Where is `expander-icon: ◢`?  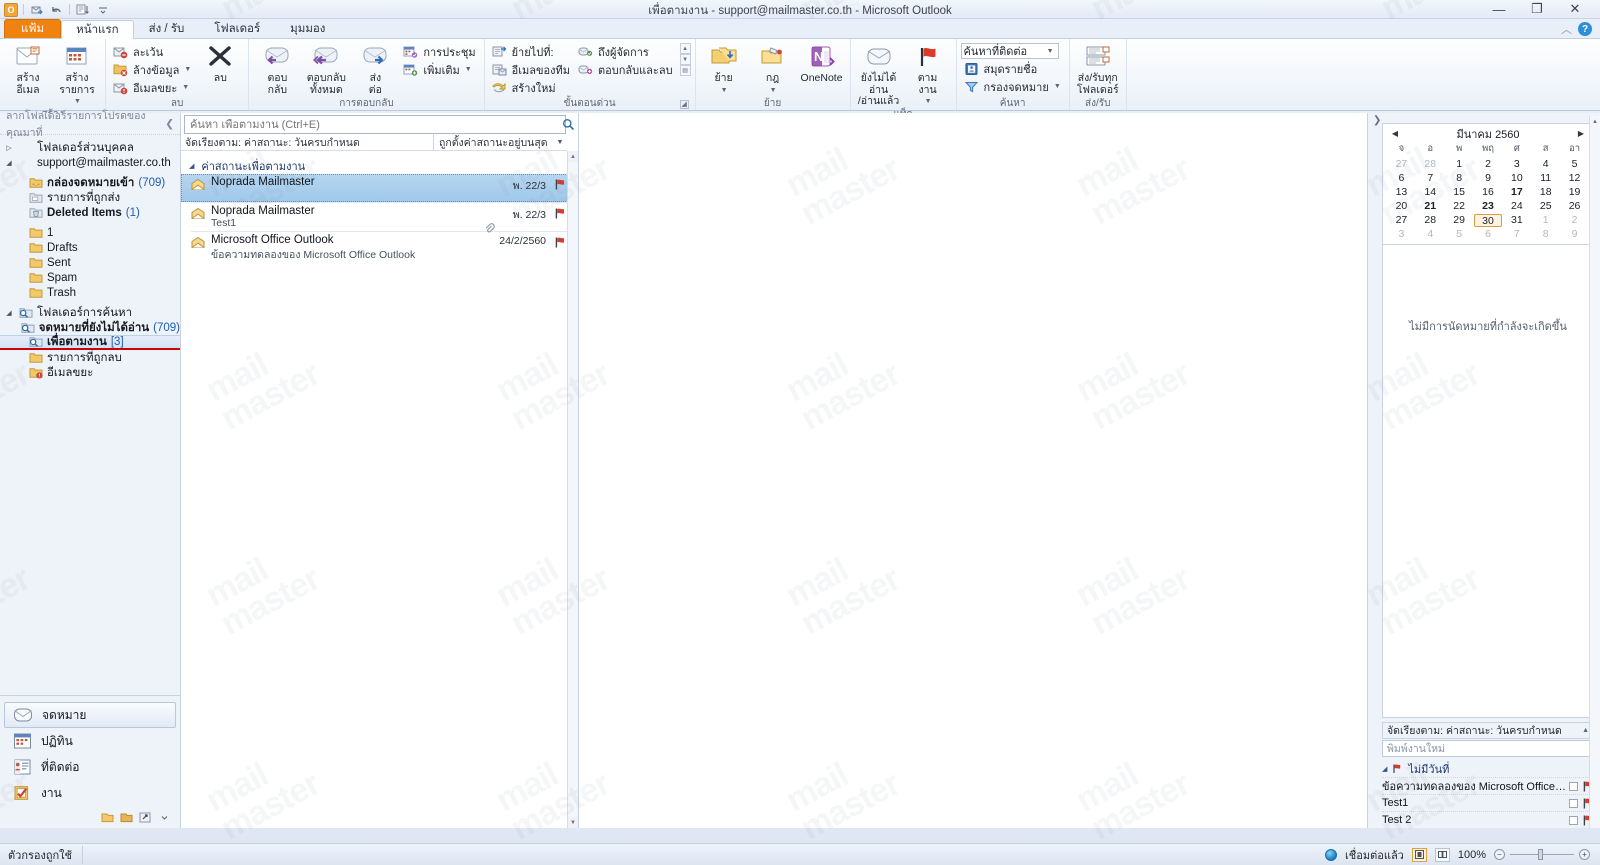
expander-icon: ◢ is located at coordinates (9, 313).